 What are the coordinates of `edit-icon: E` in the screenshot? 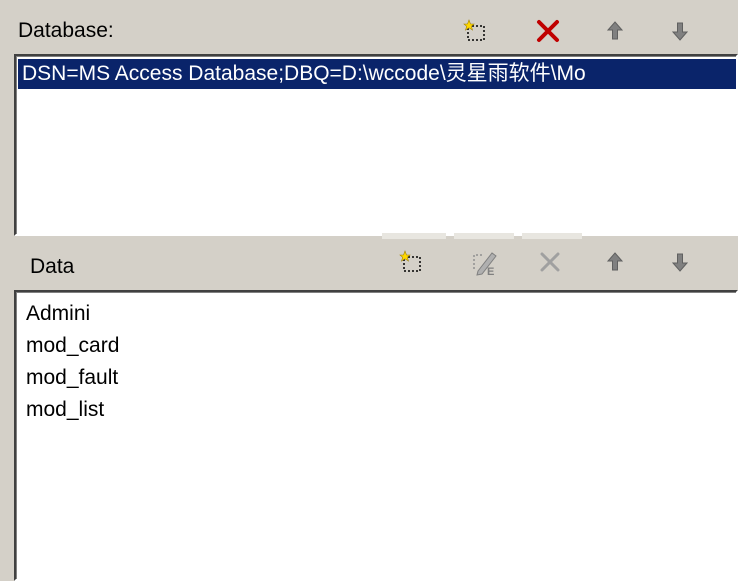 It's located at (485, 262).